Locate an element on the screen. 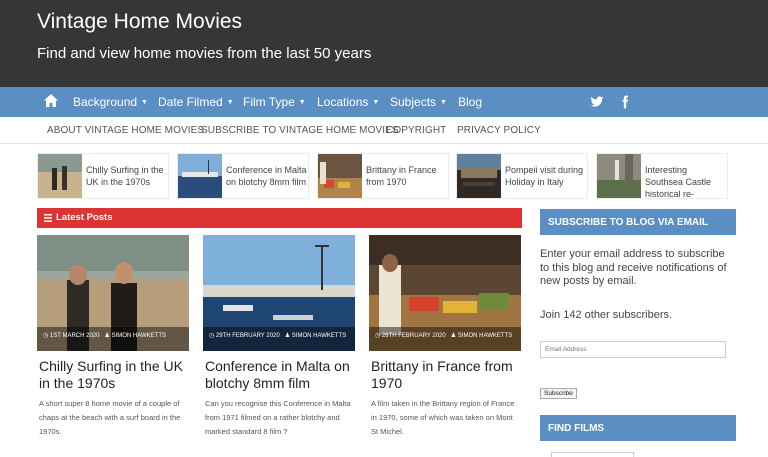 This screenshot has height=457, width=768. facebook-icon is located at coordinates (625, 102).